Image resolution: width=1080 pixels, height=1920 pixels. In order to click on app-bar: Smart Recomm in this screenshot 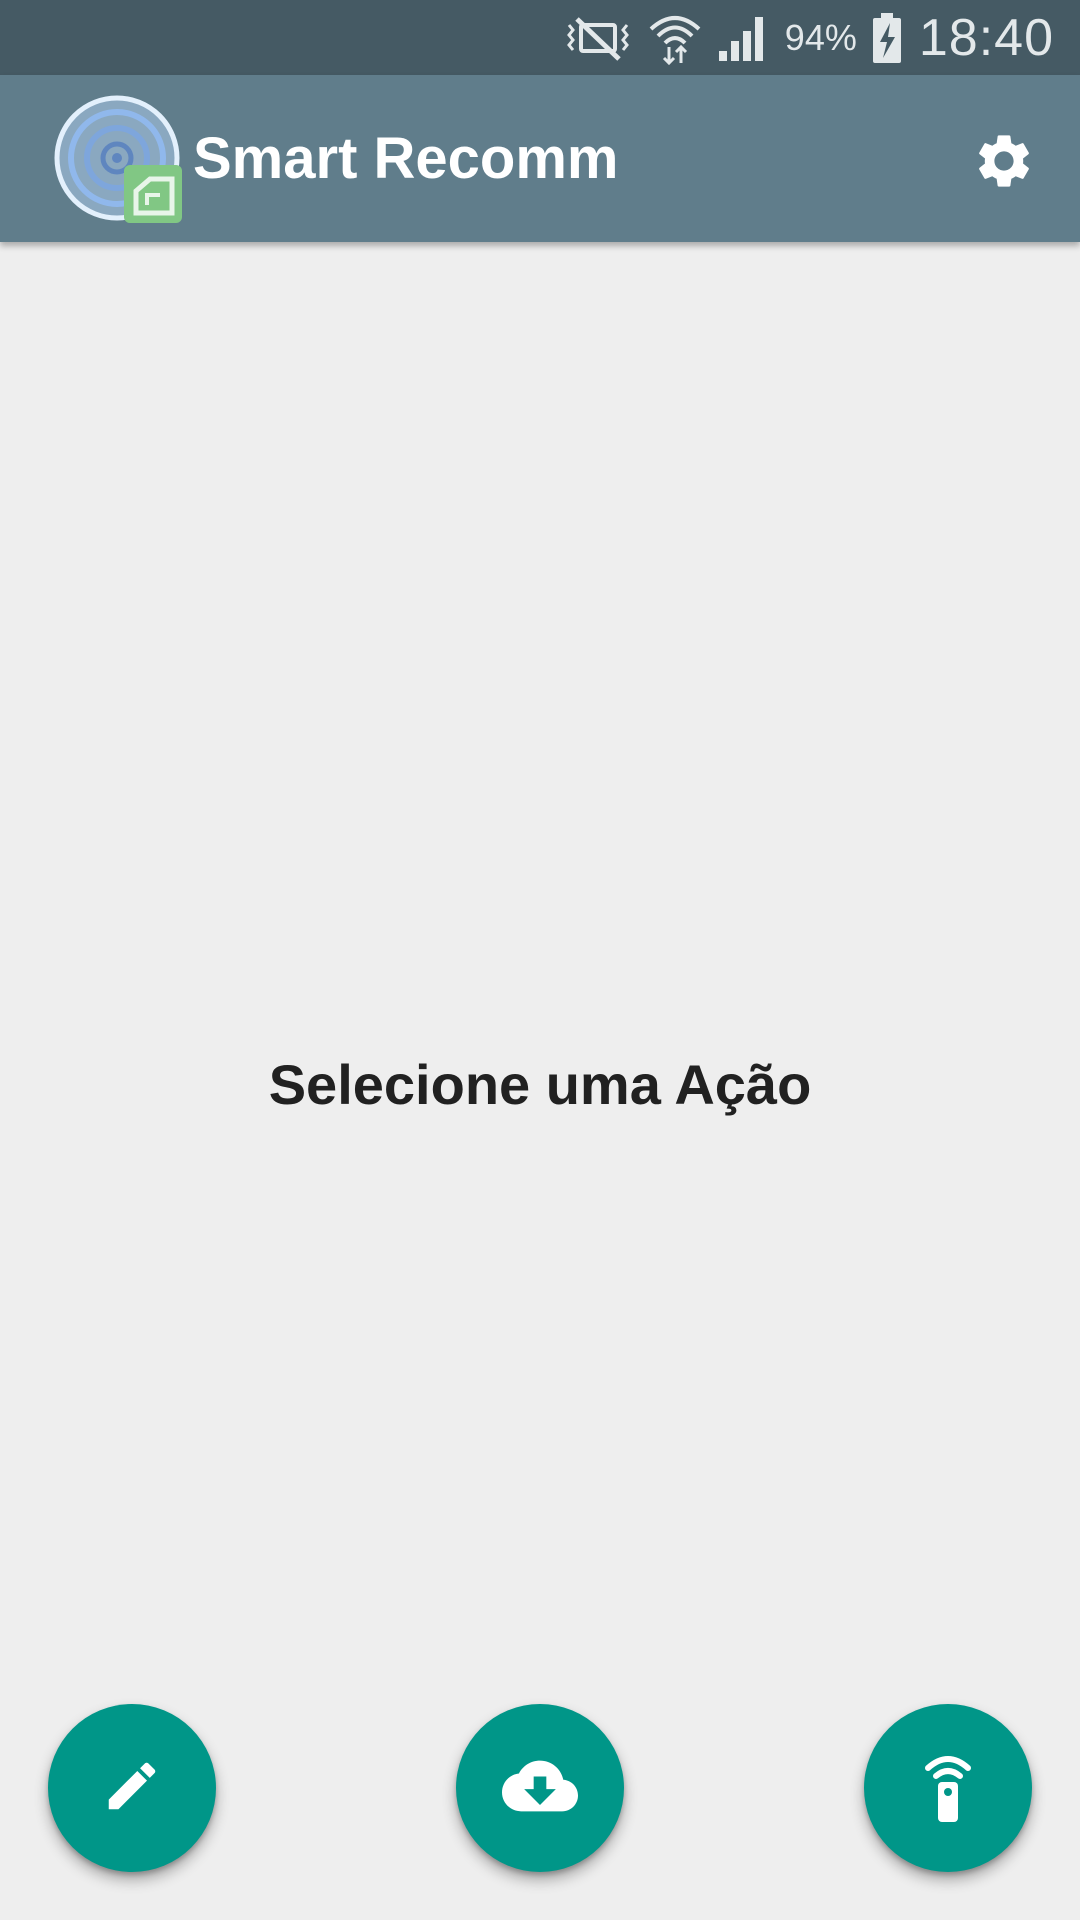, I will do `click(540, 158)`.